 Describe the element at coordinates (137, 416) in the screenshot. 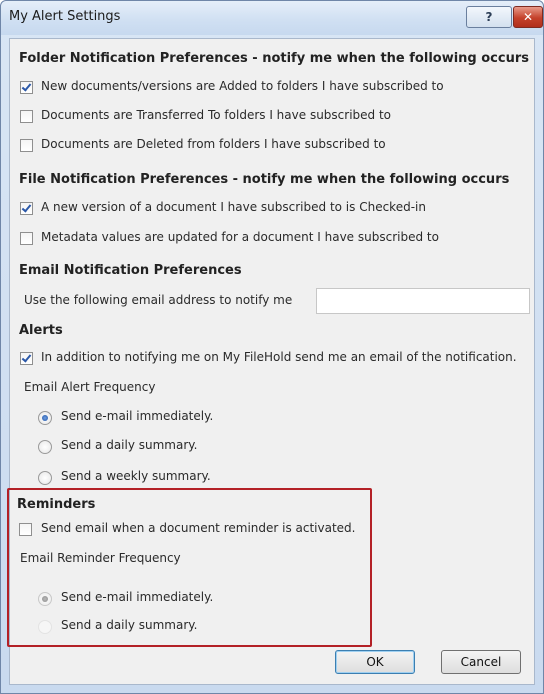

I see `alert-immediately-label: Send e-mail immediately.` at that location.